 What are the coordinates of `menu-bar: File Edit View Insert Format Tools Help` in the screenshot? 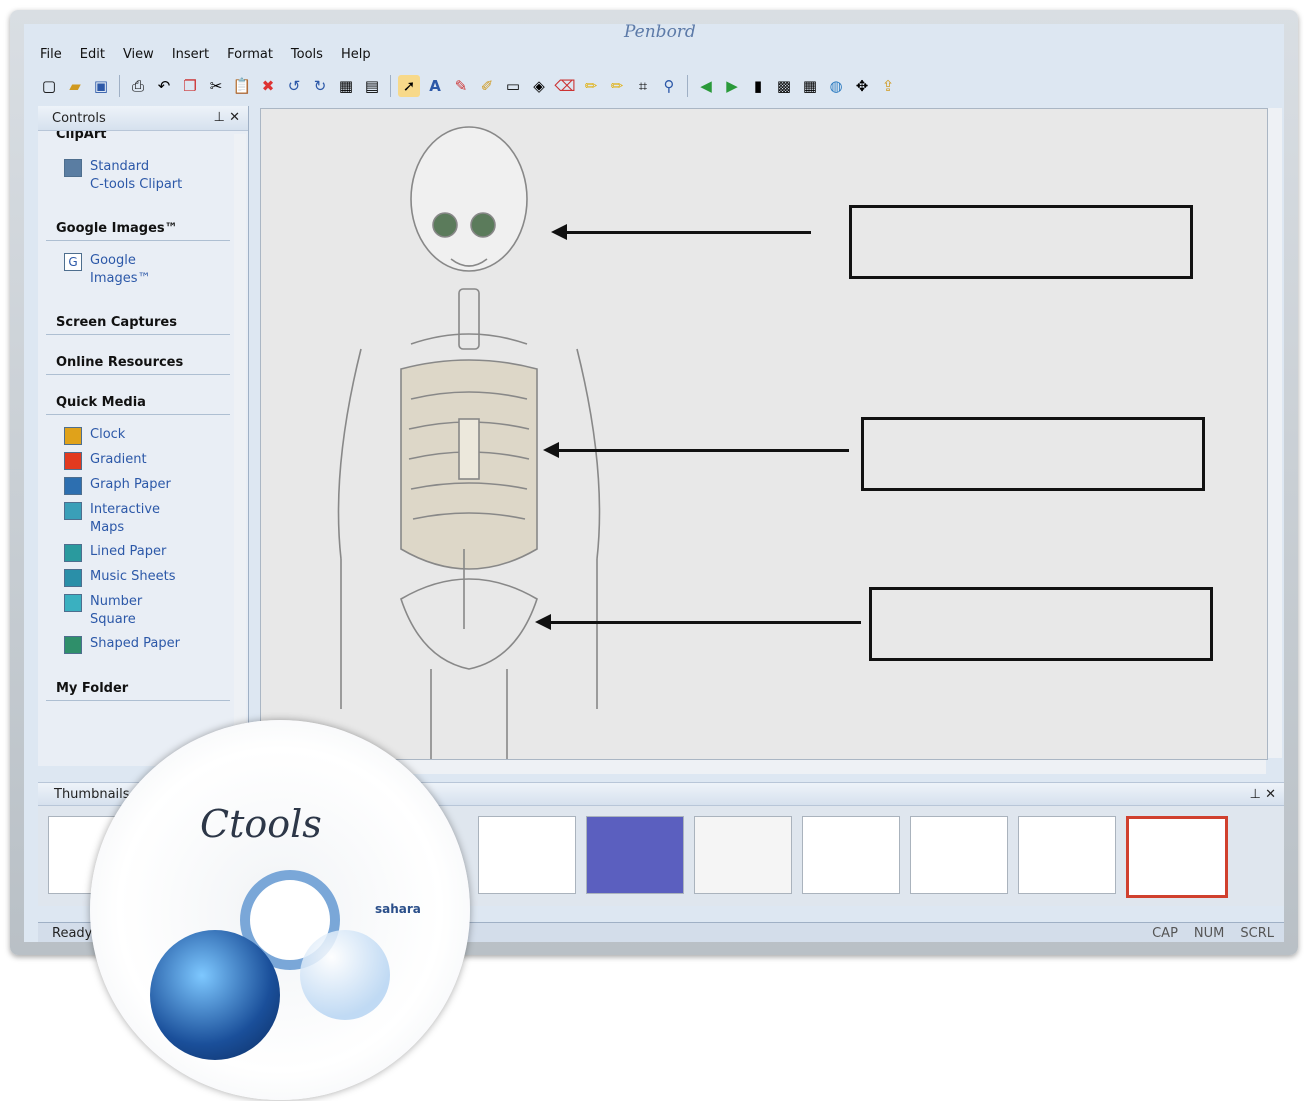 It's located at (205, 56).